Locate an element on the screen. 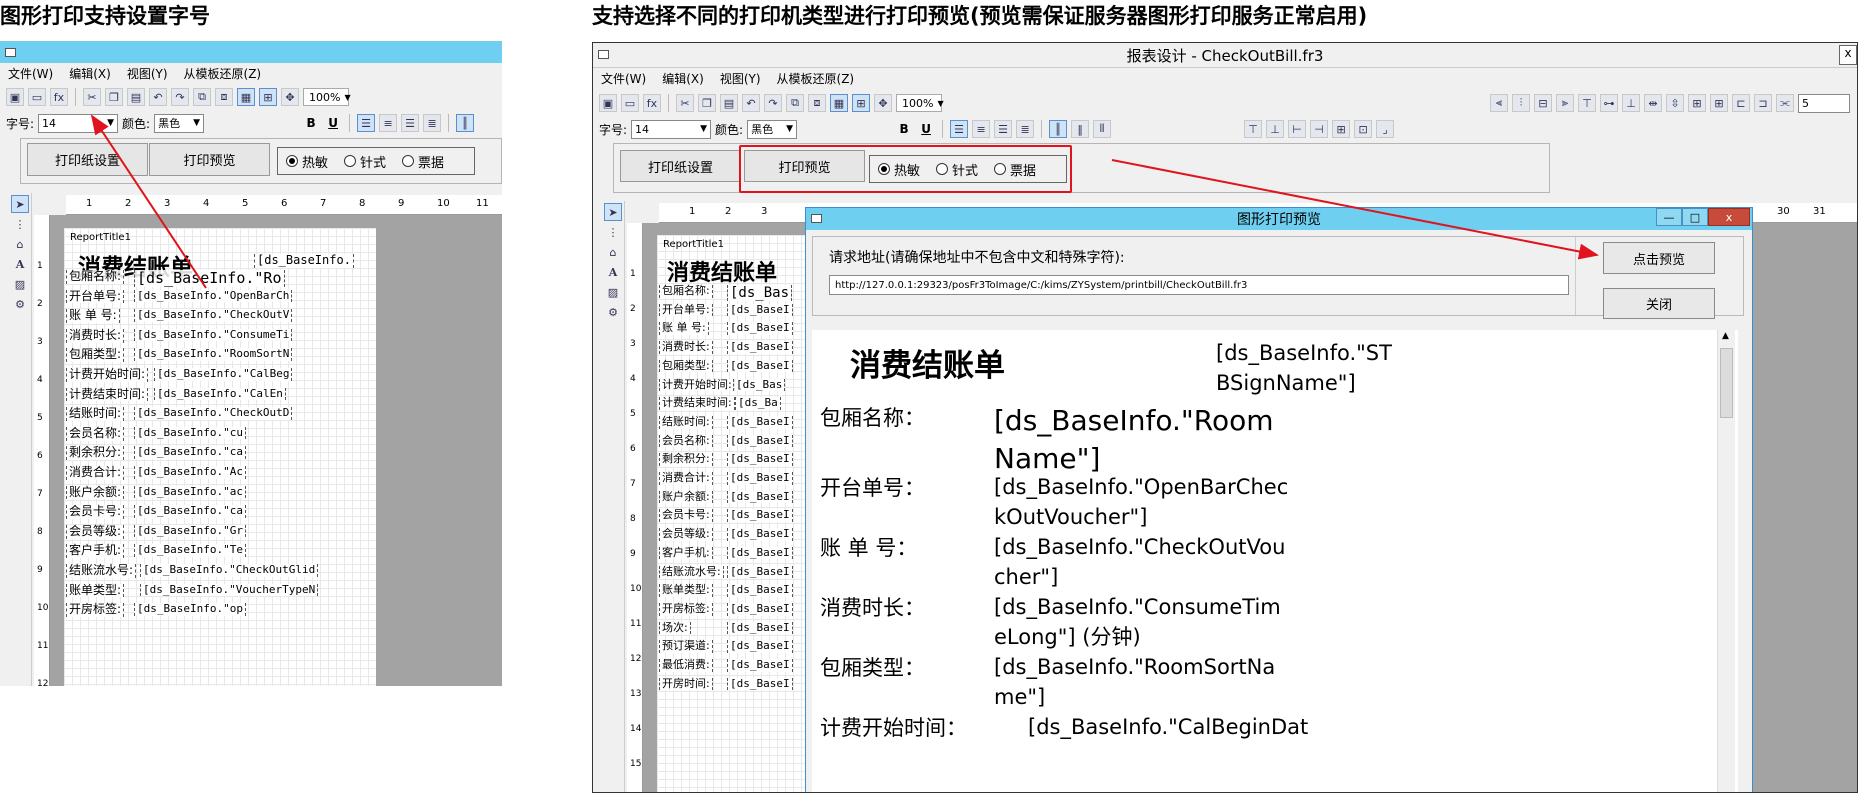 The width and height of the screenshot is (1858, 793). align-grid-icon: ⊞ is located at coordinates (268, 97).